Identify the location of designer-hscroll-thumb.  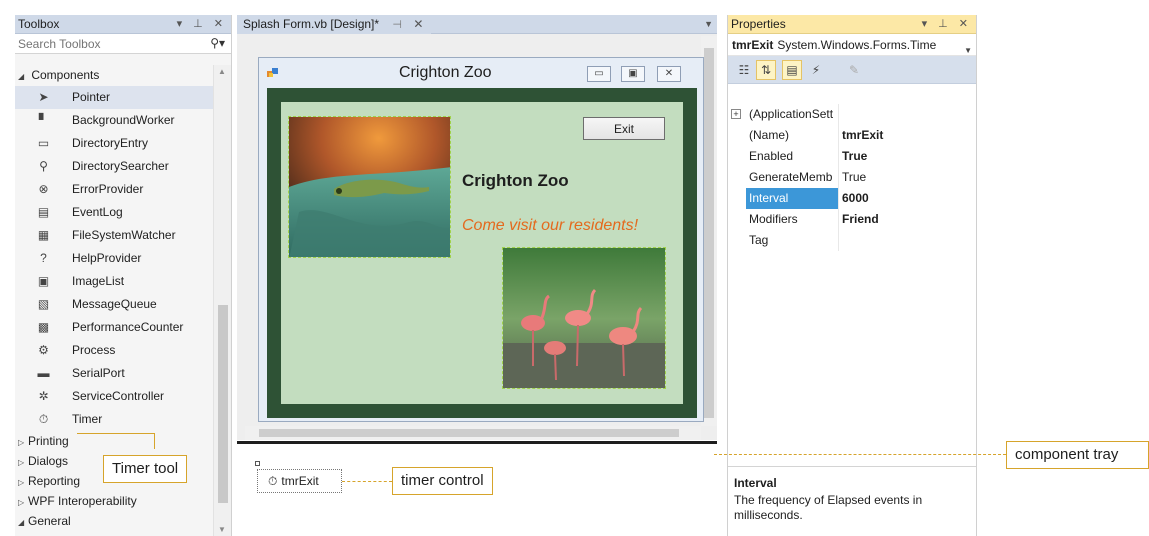
(469, 433).